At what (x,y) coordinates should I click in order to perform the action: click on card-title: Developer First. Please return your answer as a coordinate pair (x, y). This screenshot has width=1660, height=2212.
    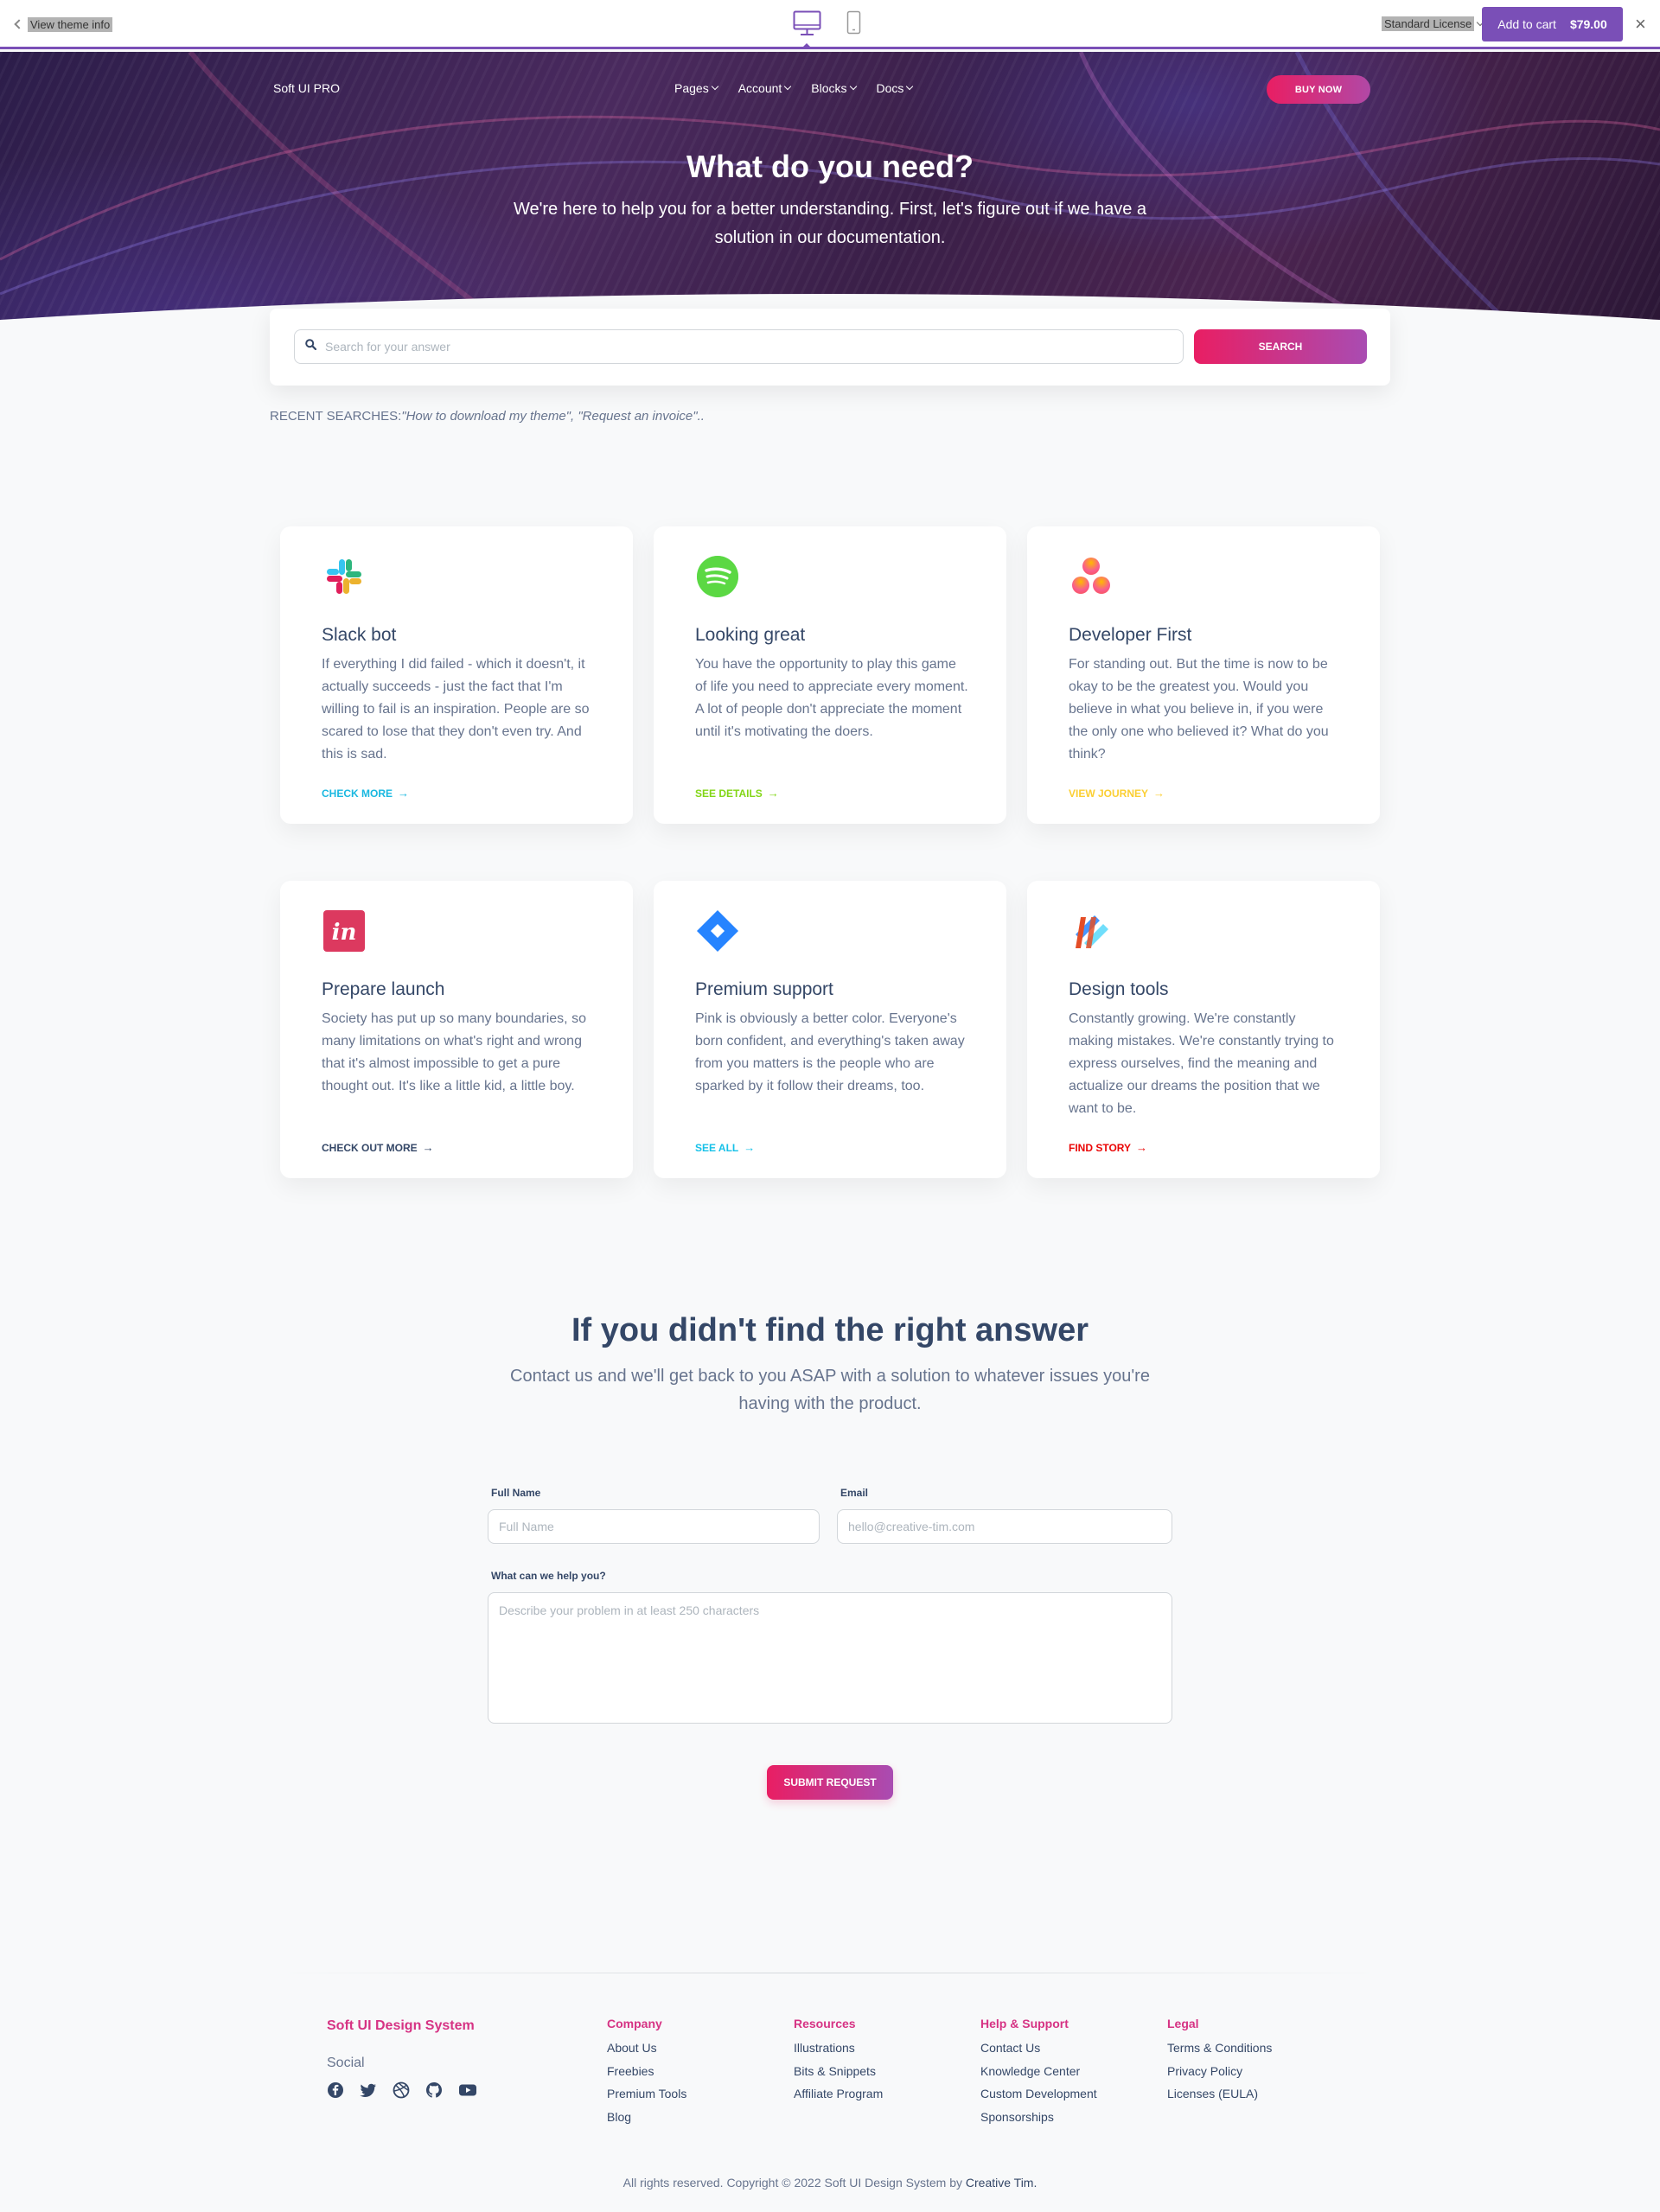
    Looking at the image, I should click on (1130, 635).